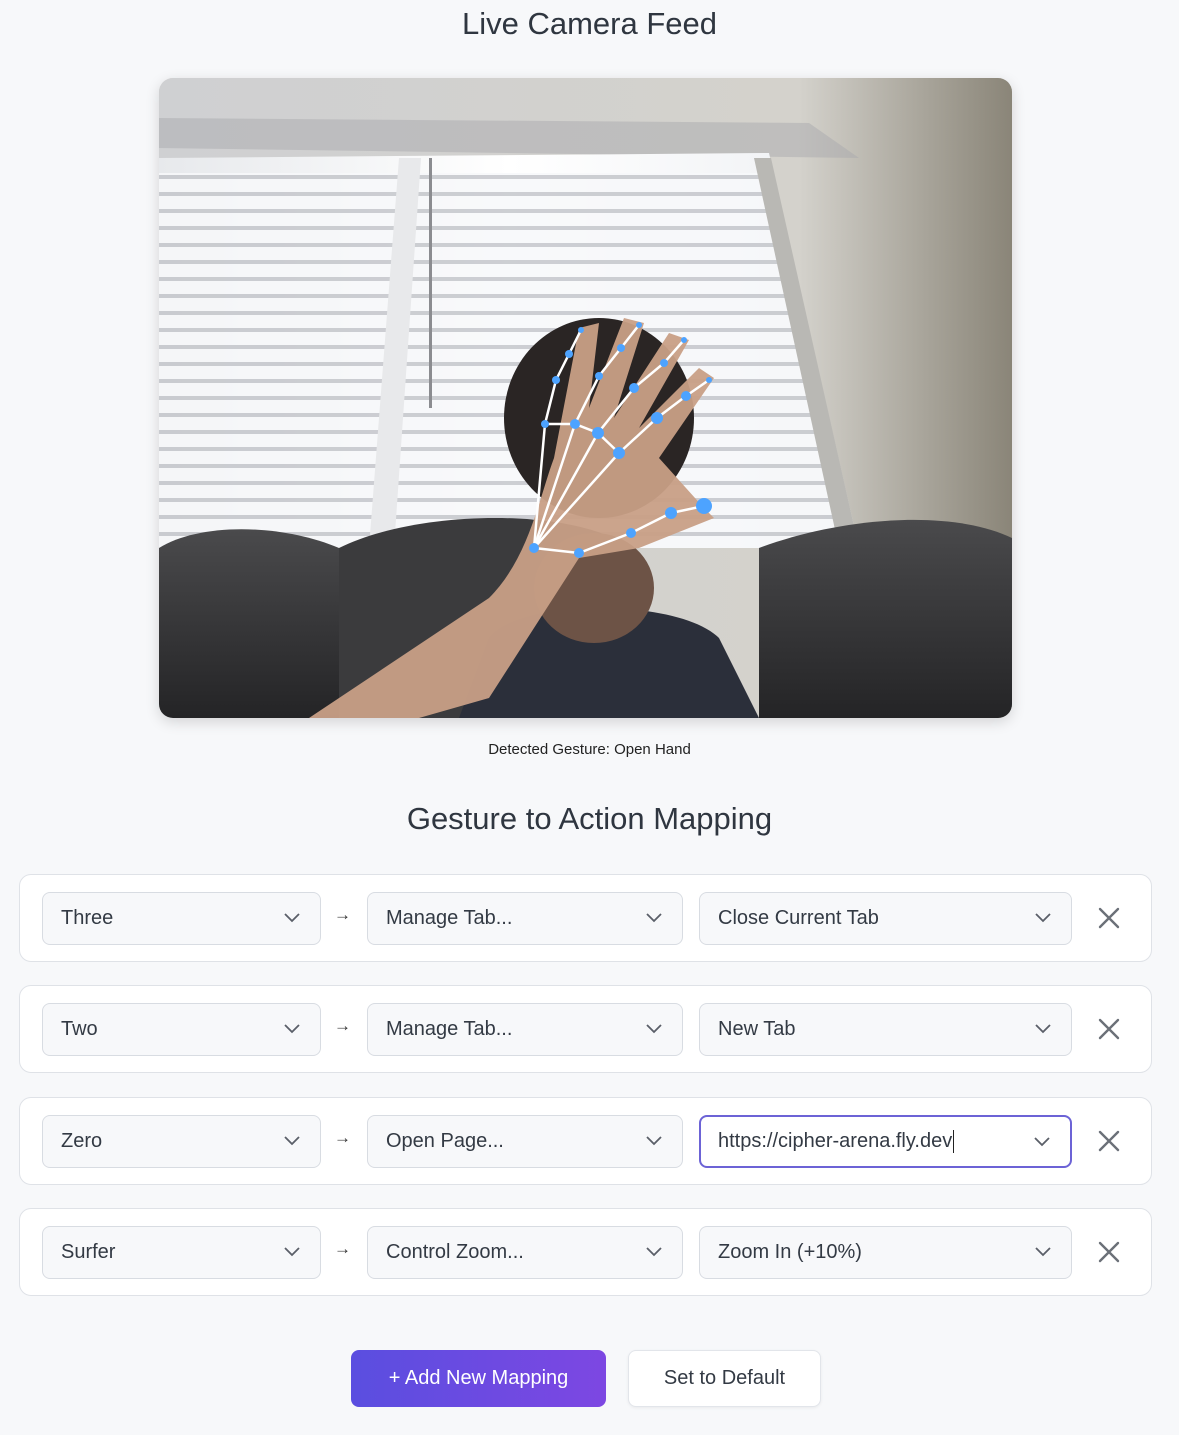 This screenshot has width=1179, height=1435. What do you see at coordinates (798, 918) in the screenshot?
I see `action-select-value: Close Current Tab` at bounding box center [798, 918].